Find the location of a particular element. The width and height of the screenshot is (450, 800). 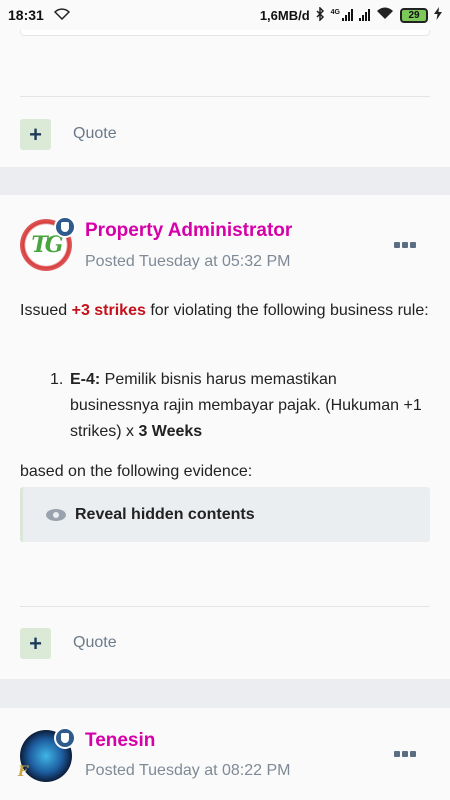

post-date: Posted Tuesday at 05:32 PM is located at coordinates (187, 262).